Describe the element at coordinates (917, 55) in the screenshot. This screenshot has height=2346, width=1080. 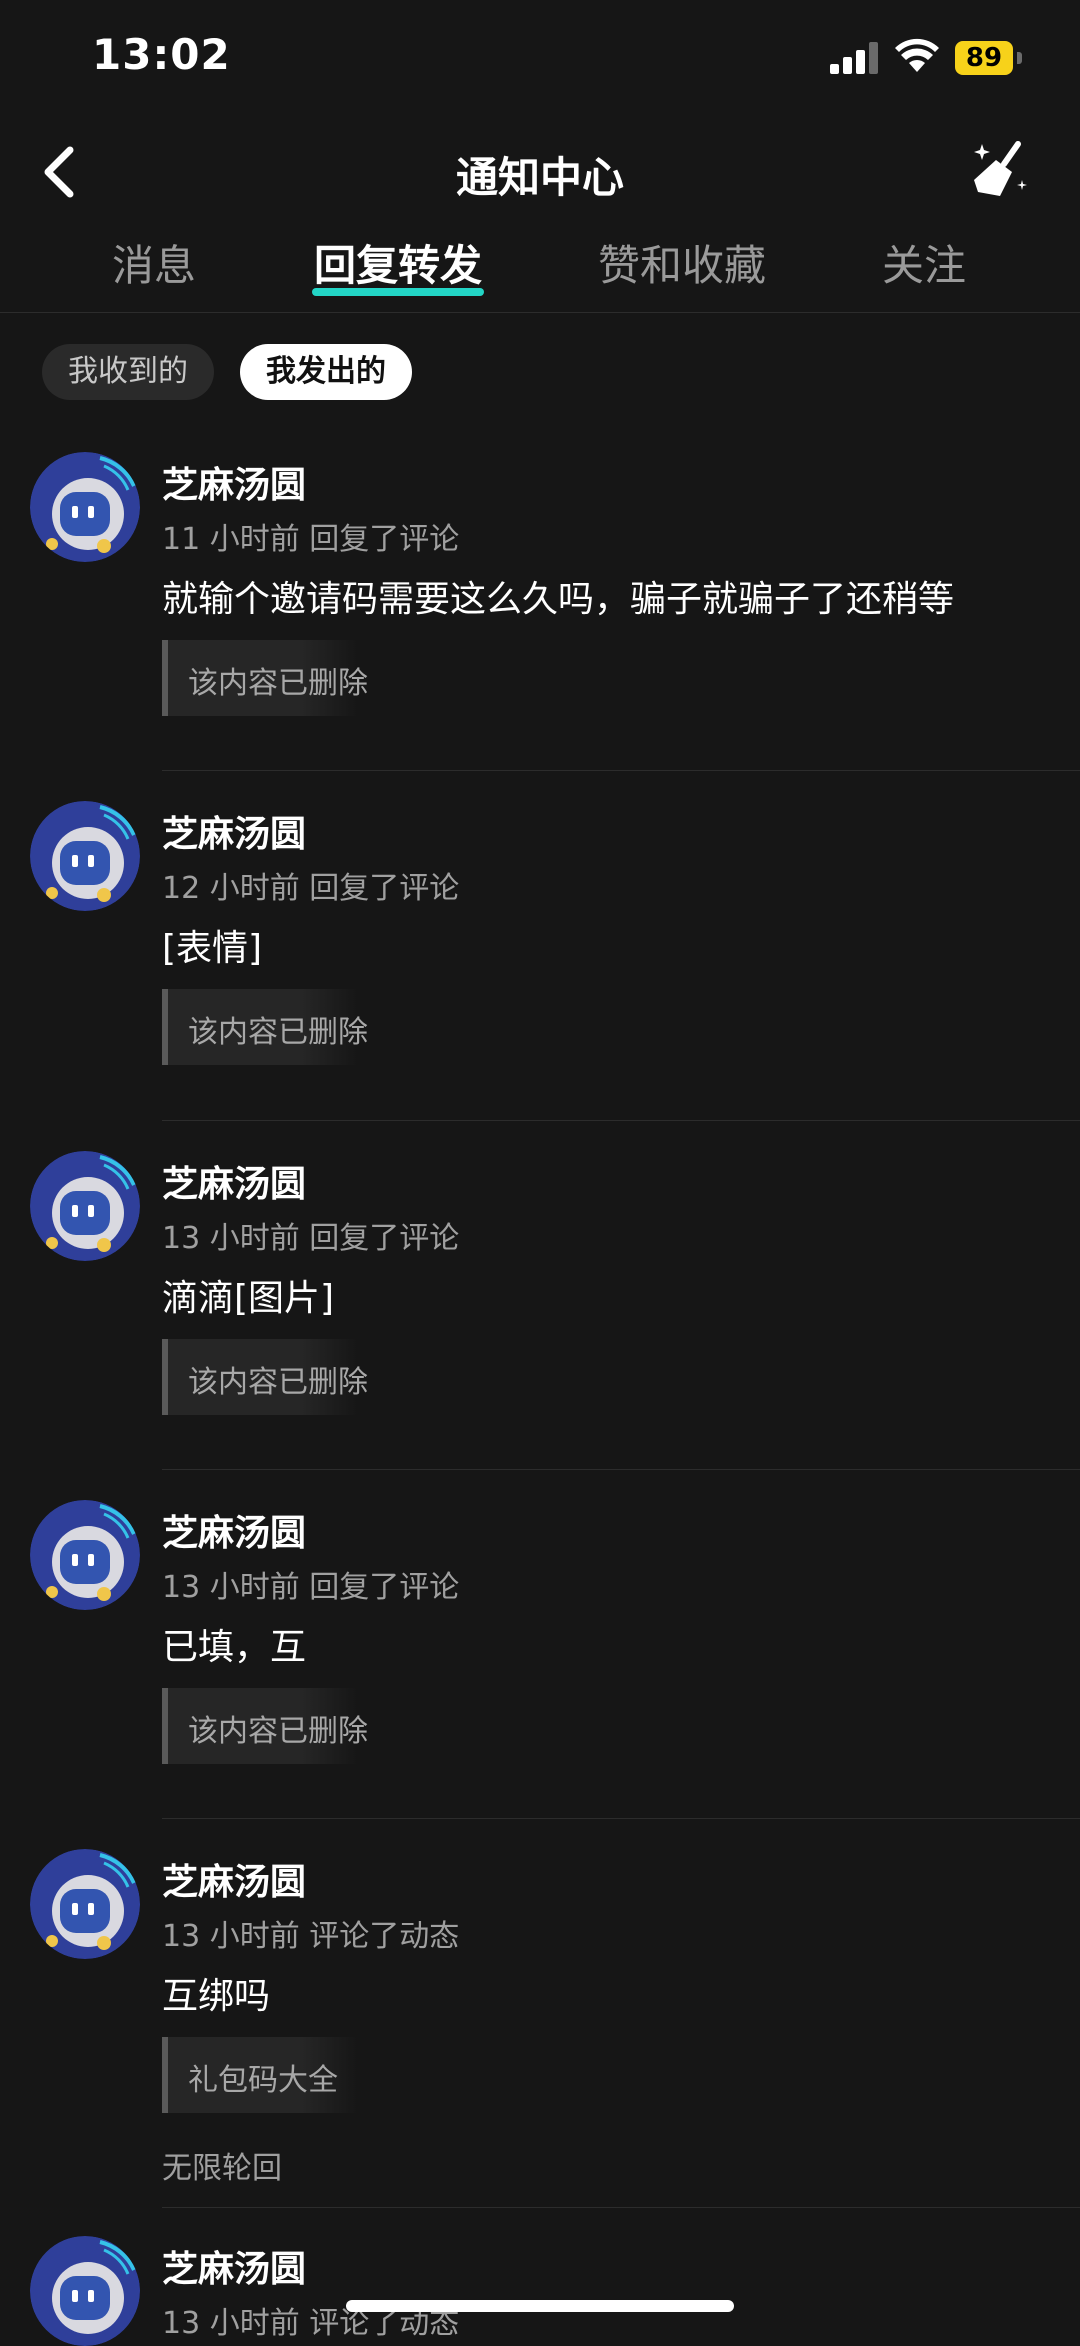
I see `wifi-icon` at that location.